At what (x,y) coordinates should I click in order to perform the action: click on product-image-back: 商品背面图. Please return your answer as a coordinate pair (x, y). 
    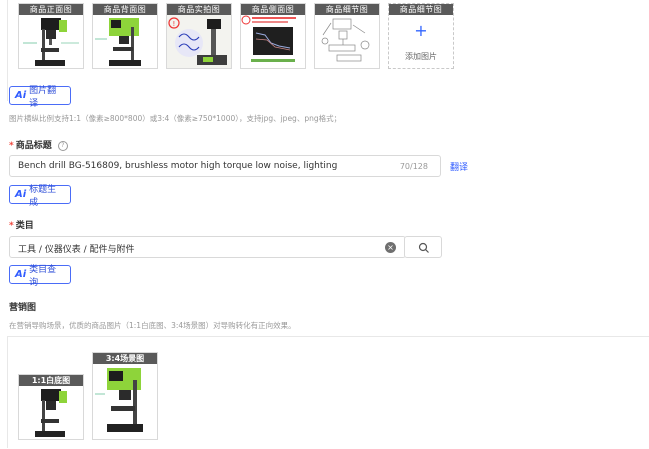
    Looking at the image, I should click on (125, 36).